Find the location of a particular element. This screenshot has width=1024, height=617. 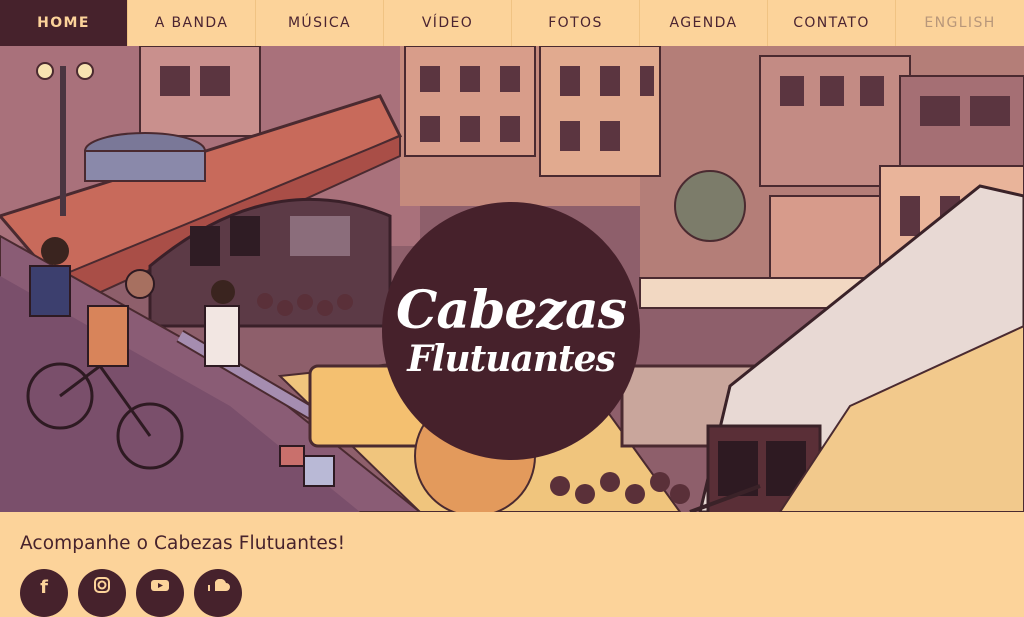

soundcloud-icon is located at coordinates (218, 587).